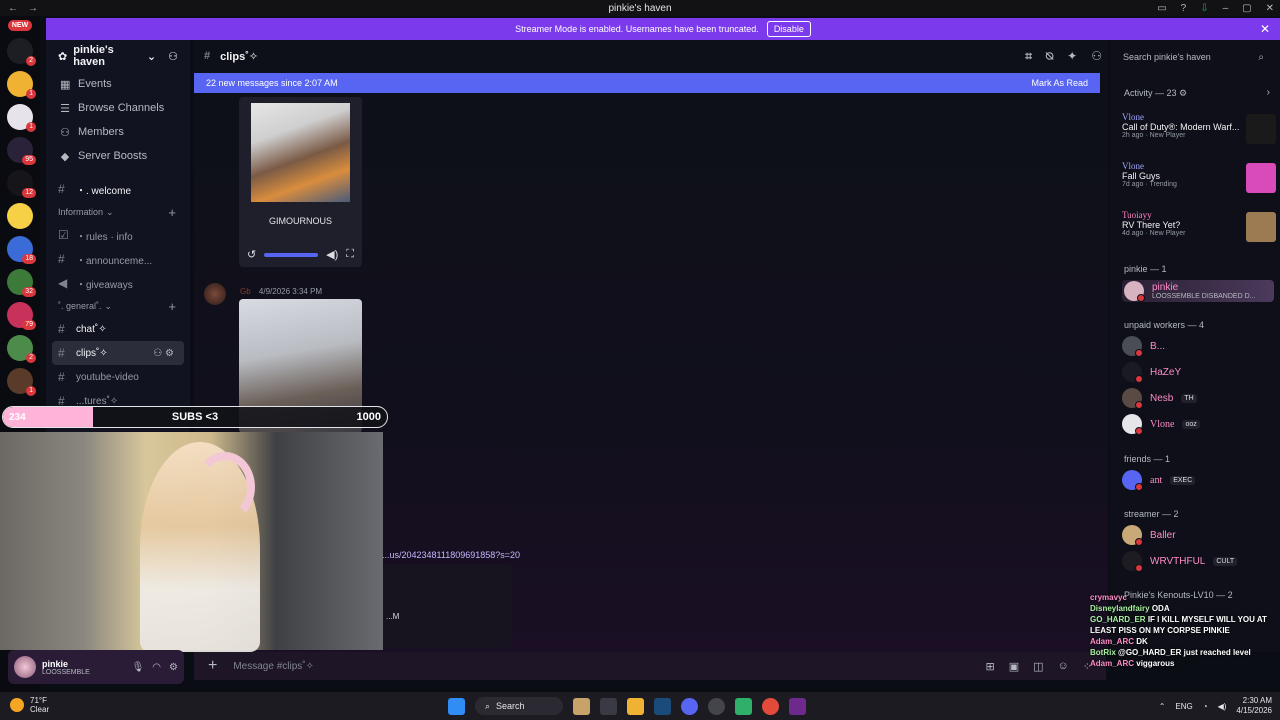 This screenshot has width=1280, height=720. I want to click on server-icon: 12, so click(21, 184).